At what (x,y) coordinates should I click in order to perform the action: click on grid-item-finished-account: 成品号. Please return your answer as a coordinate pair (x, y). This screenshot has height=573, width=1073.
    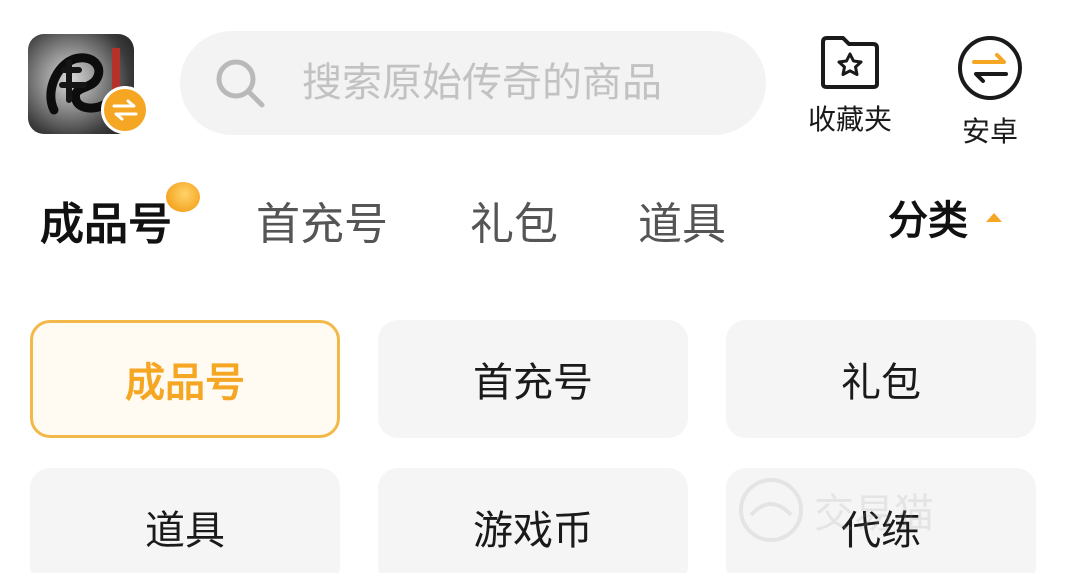
    Looking at the image, I should click on (185, 379).